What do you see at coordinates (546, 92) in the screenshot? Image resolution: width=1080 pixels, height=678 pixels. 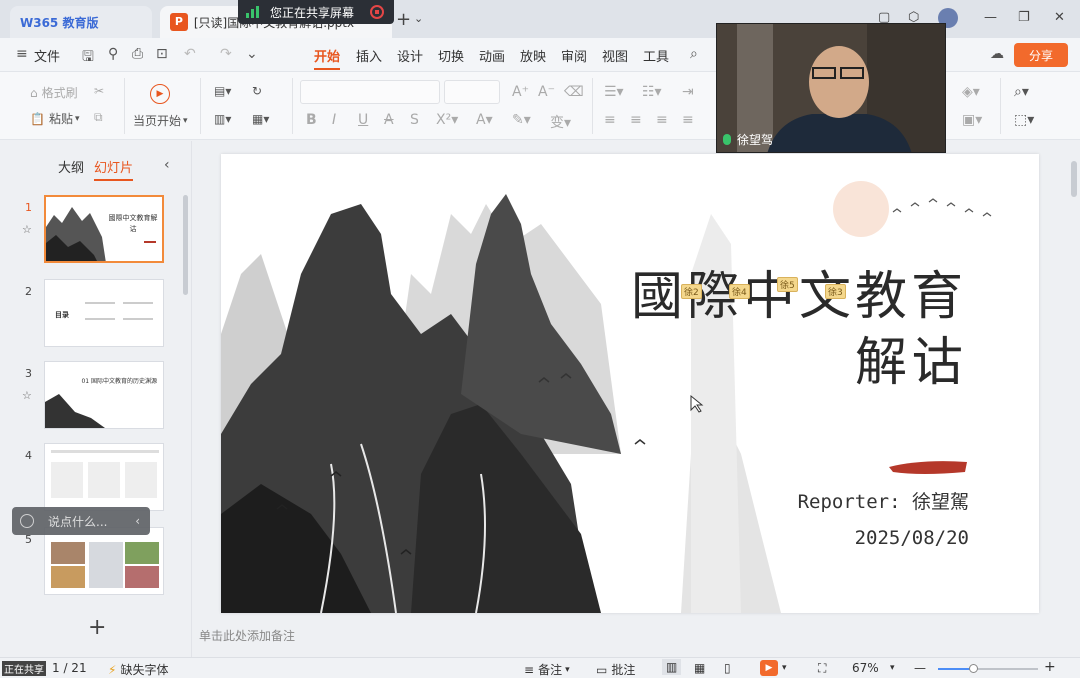 I see `decrease-font-icon: A⁻` at bounding box center [546, 92].